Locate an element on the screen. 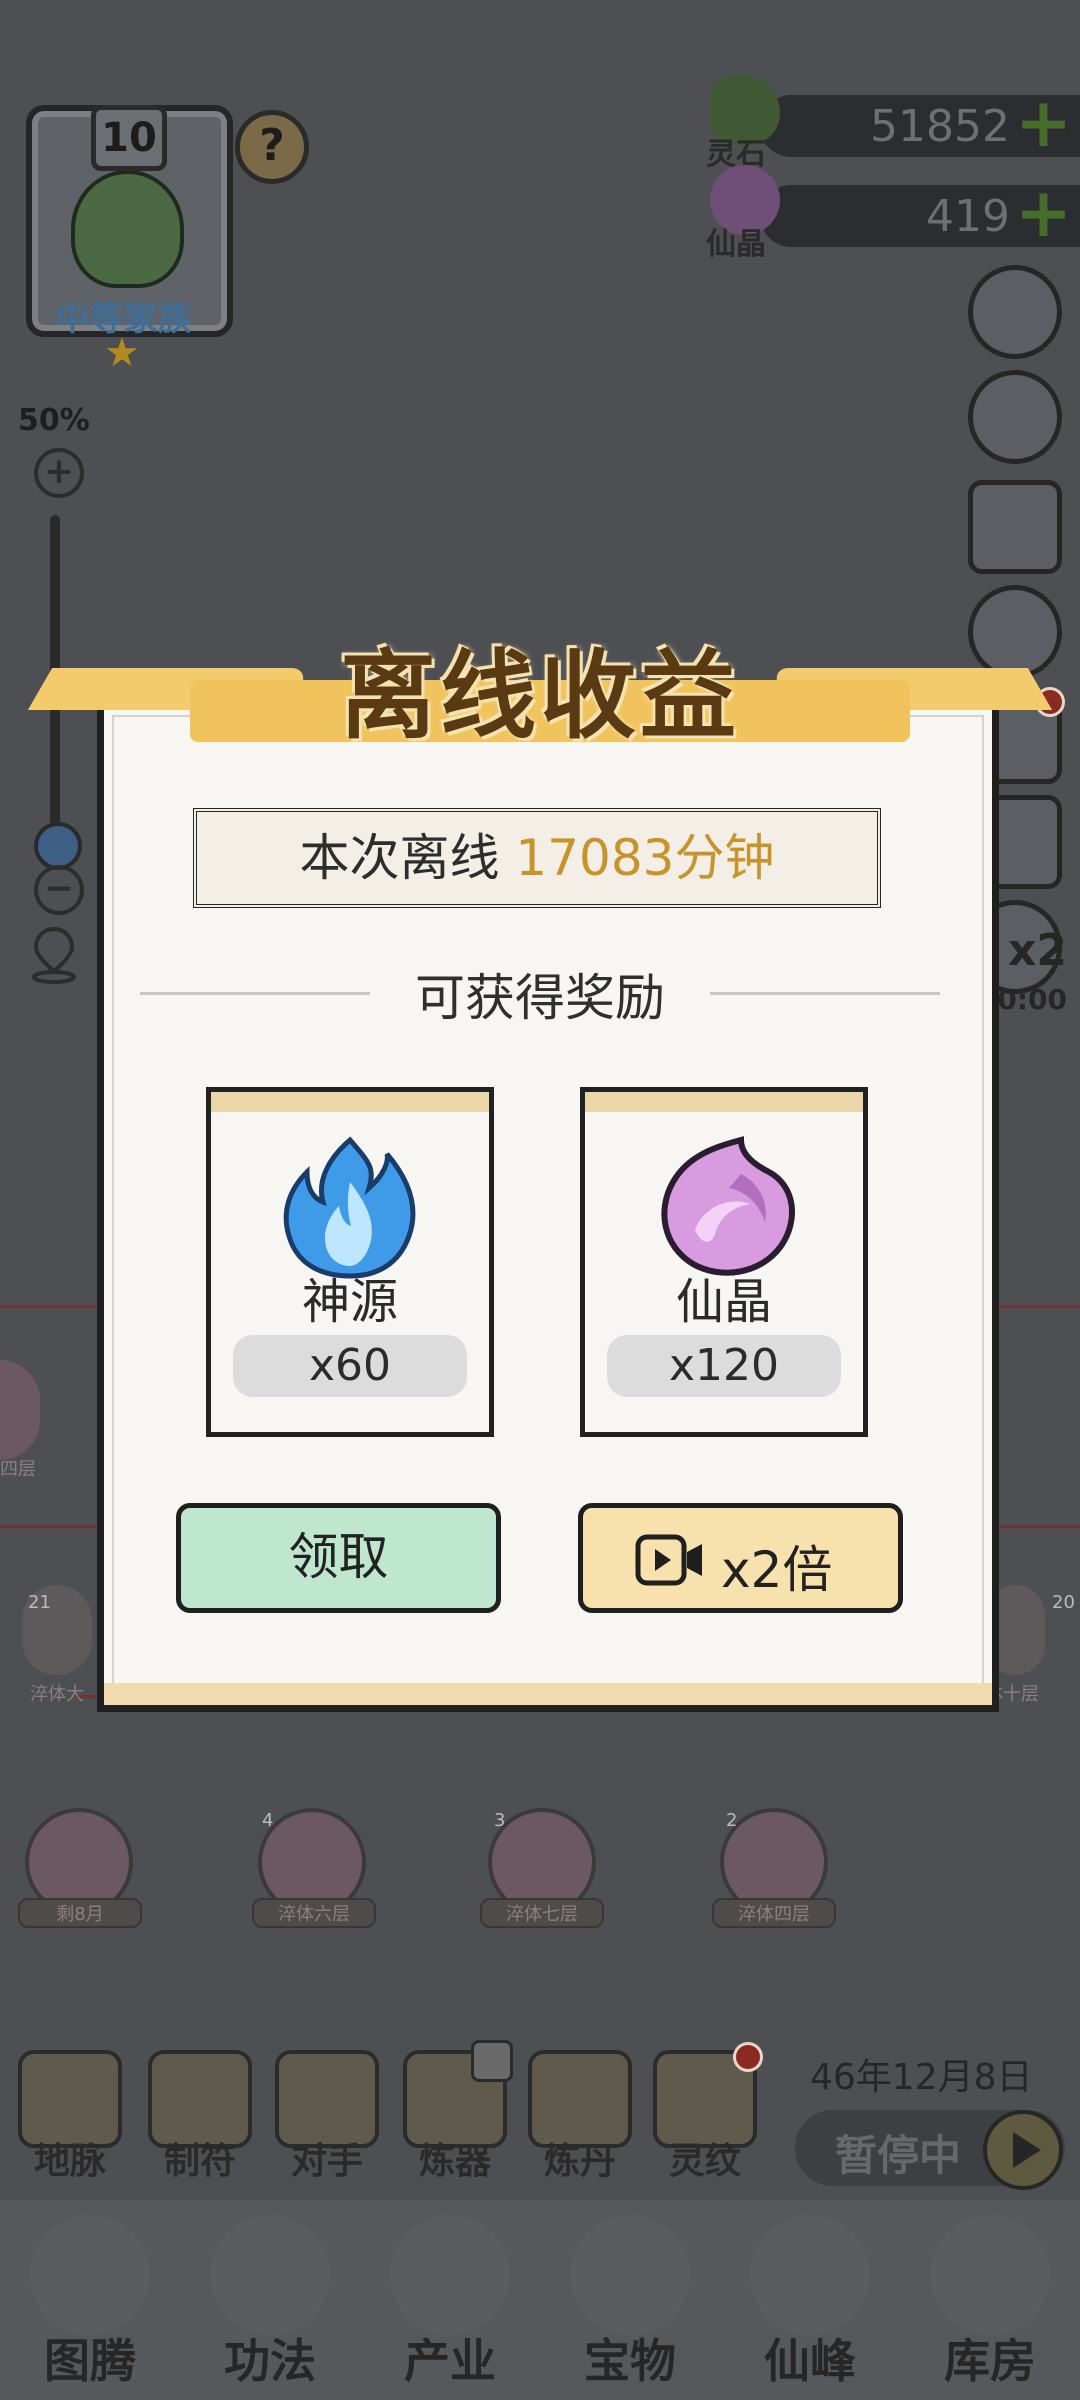 Image resolution: width=1080 pixels, height=2400 pixels. offline-duration: 17083分钟 is located at coordinates (645, 858).